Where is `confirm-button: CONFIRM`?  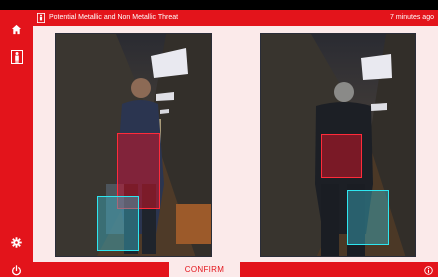 confirm-button: CONFIRM is located at coordinates (204, 269).